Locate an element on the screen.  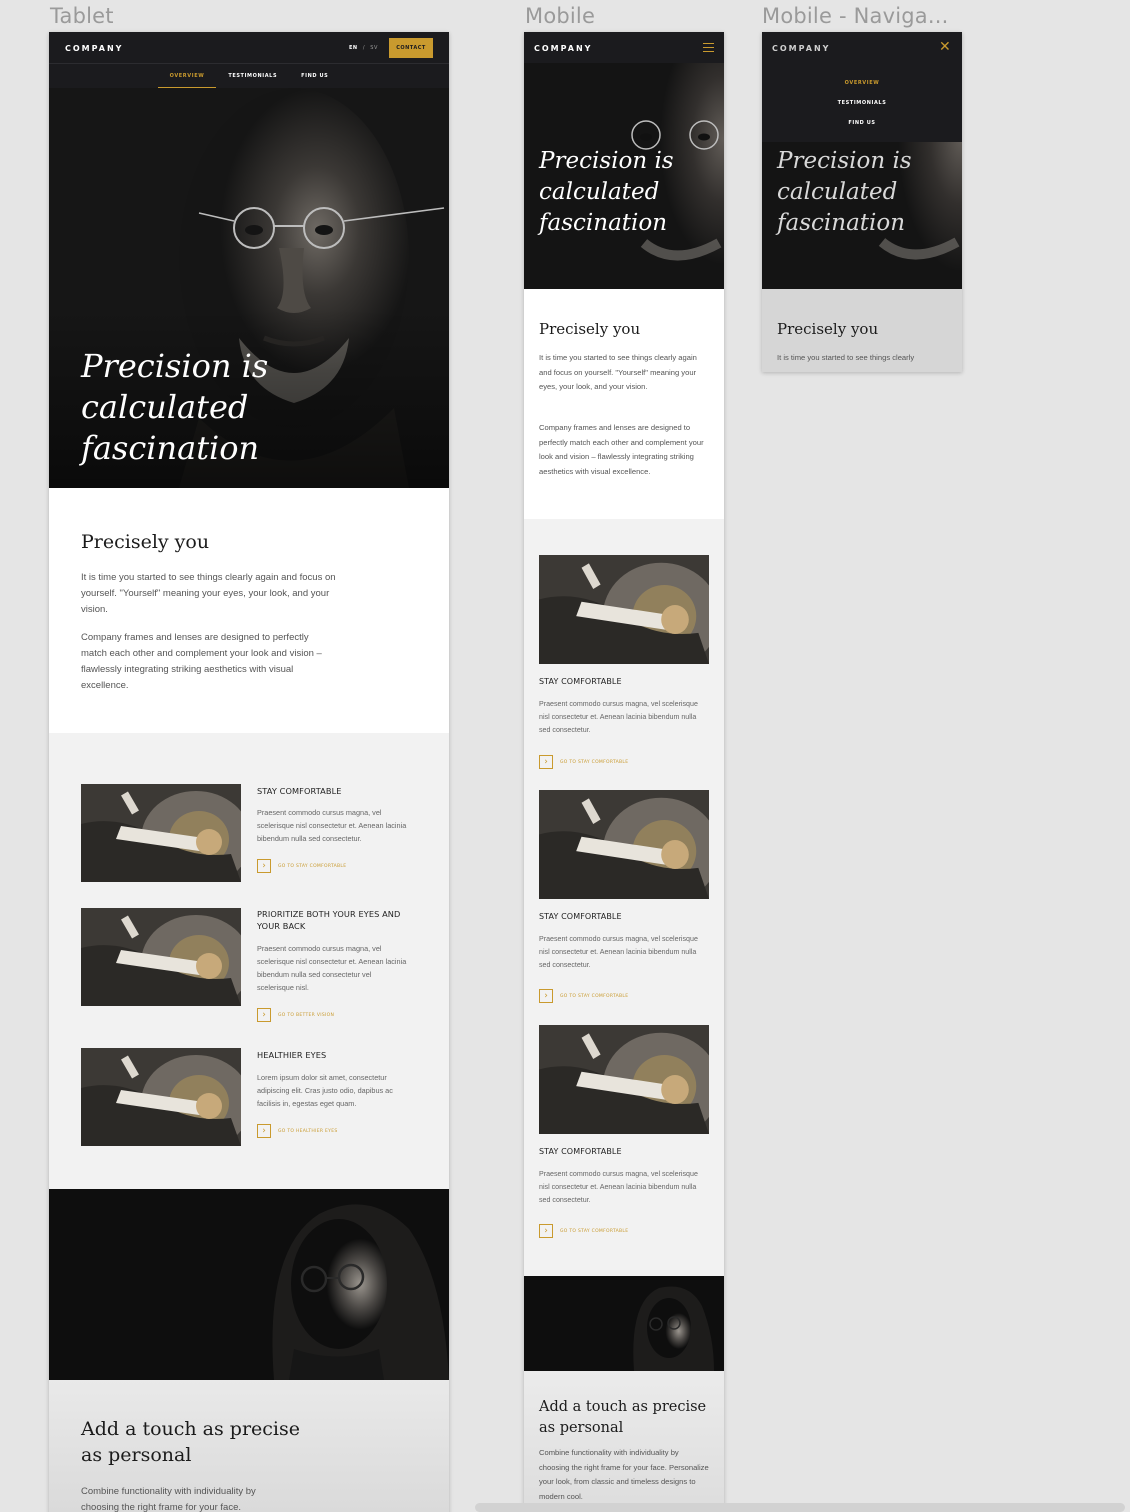
tab-testimonials: TESTIMONIALS is located at coordinates (252, 76).